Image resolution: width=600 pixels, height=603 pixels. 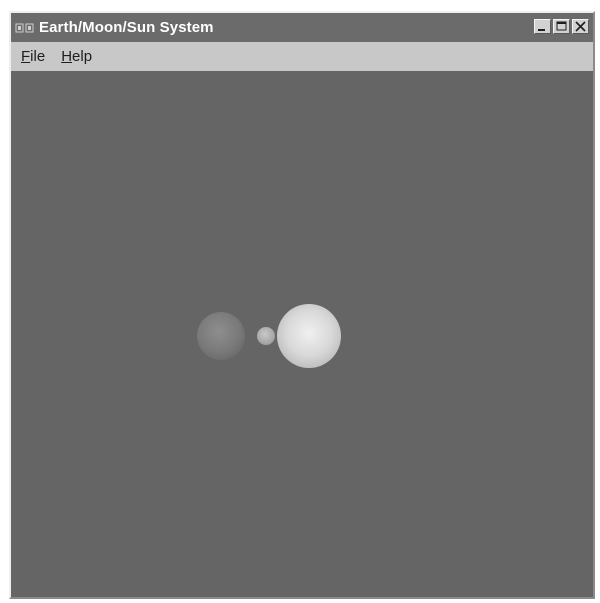 What do you see at coordinates (309, 336) in the screenshot?
I see `sun-sphere` at bounding box center [309, 336].